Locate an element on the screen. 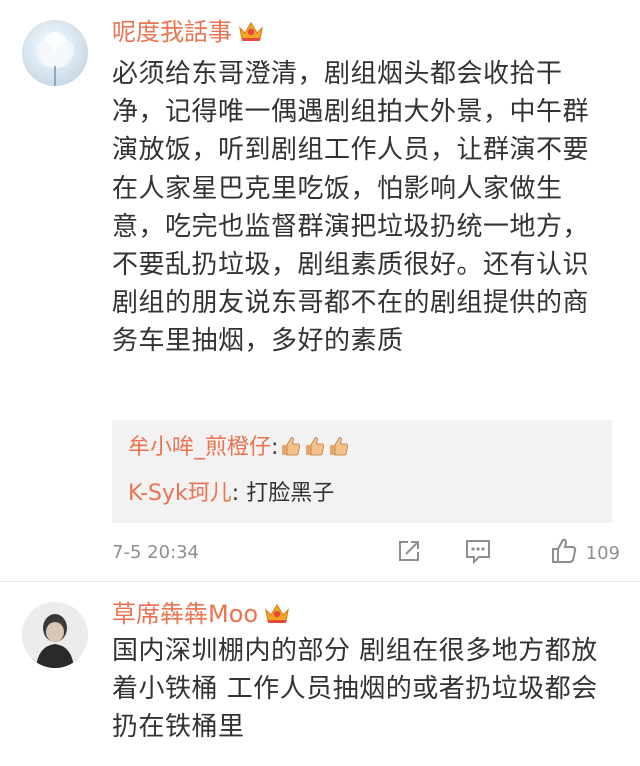 This screenshot has height=766, width=640. reply-button is located at coordinates (478, 553).